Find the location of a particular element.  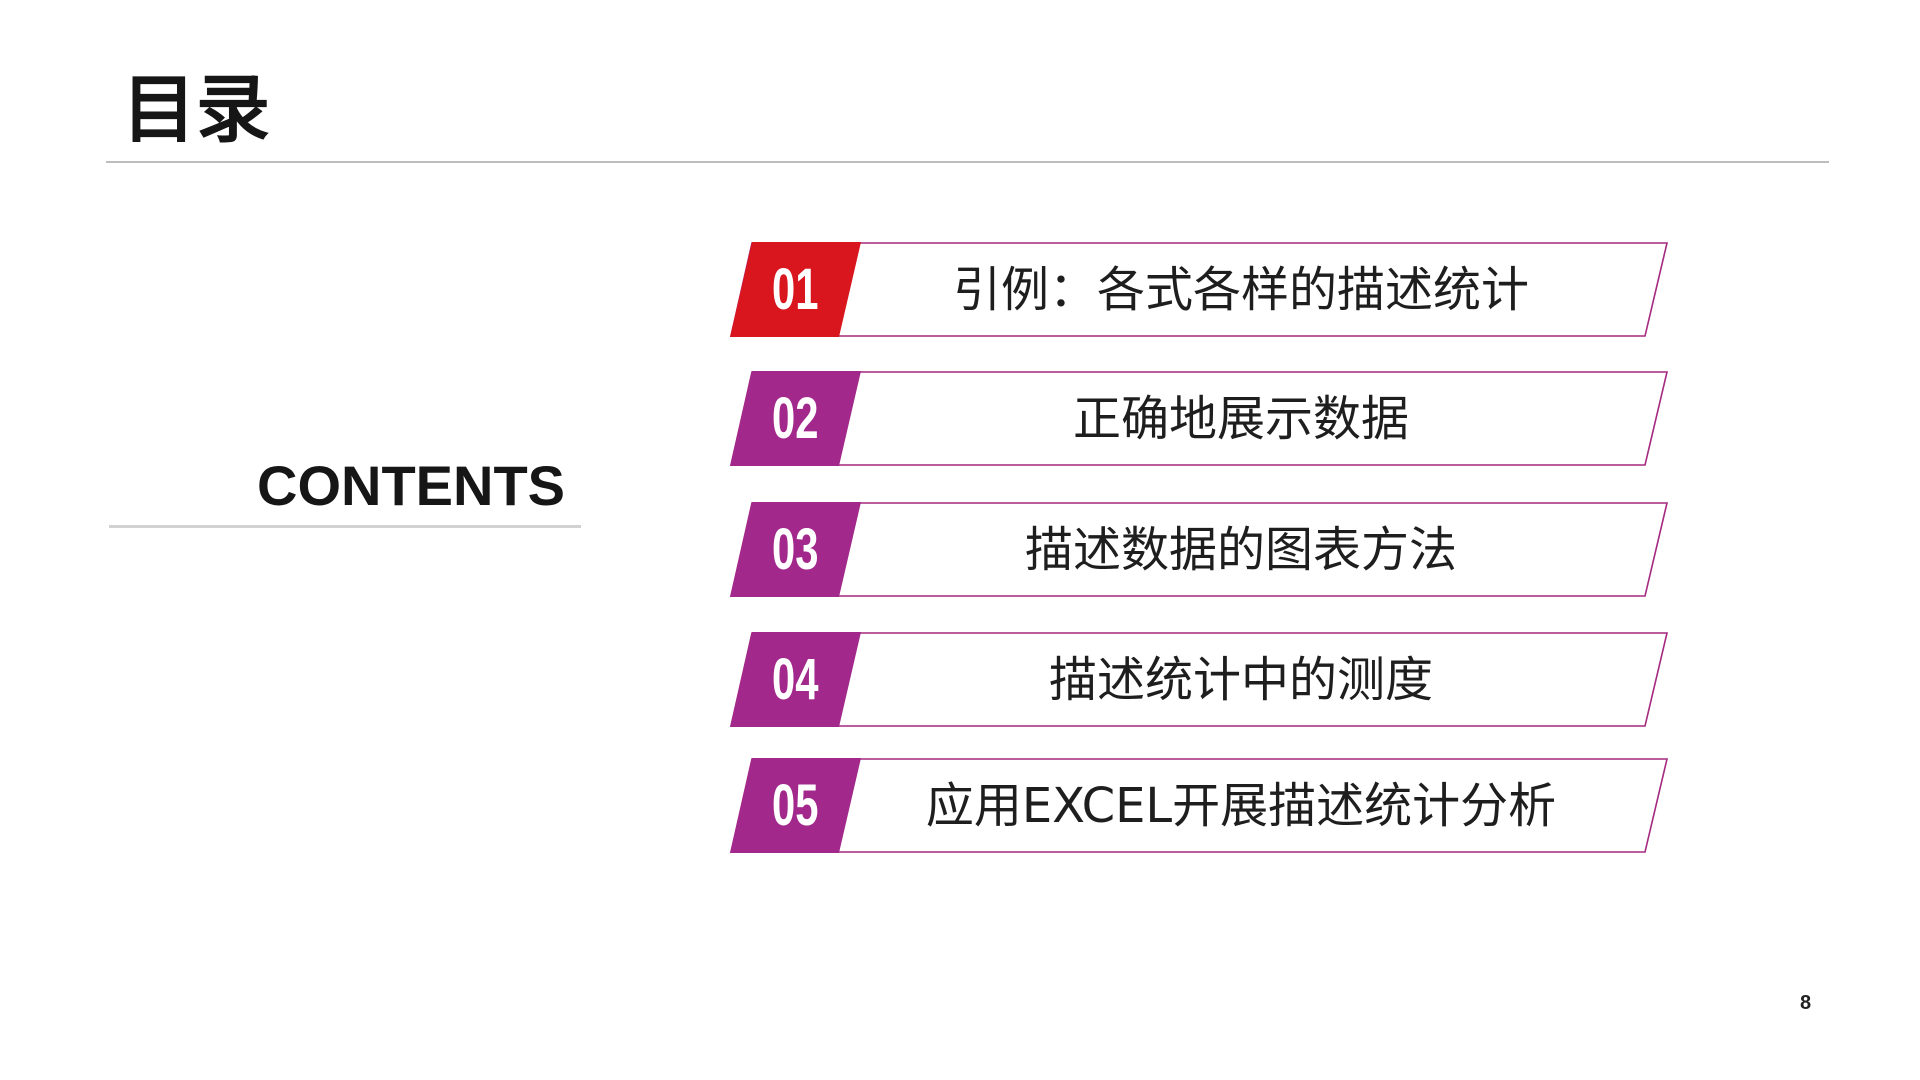

title-divider is located at coordinates (967, 162).